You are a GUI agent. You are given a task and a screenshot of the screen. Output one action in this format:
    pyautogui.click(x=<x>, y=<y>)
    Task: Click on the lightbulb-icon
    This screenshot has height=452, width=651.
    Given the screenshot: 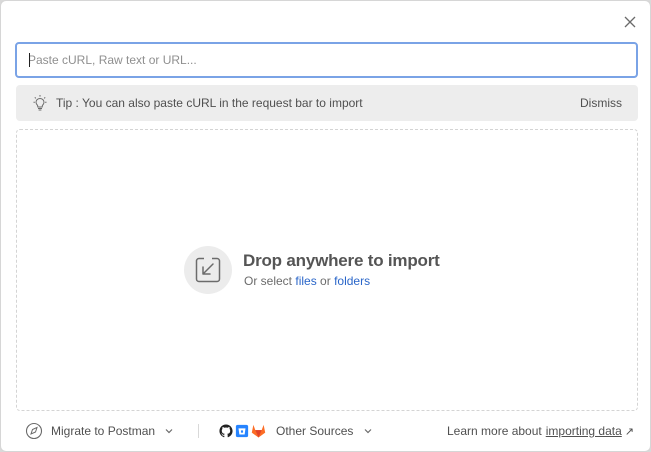 What is the action you would take?
    pyautogui.click(x=40, y=103)
    